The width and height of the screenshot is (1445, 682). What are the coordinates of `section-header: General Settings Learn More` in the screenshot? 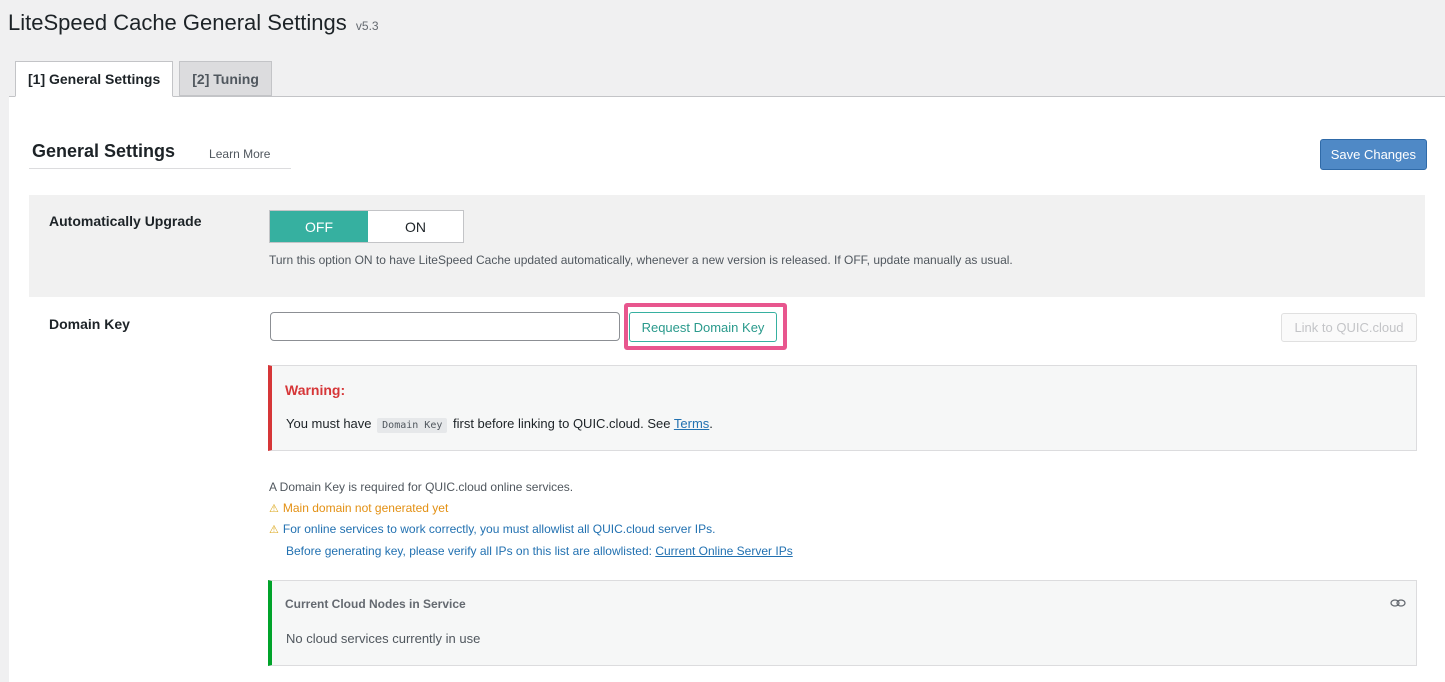 It's located at (160, 155).